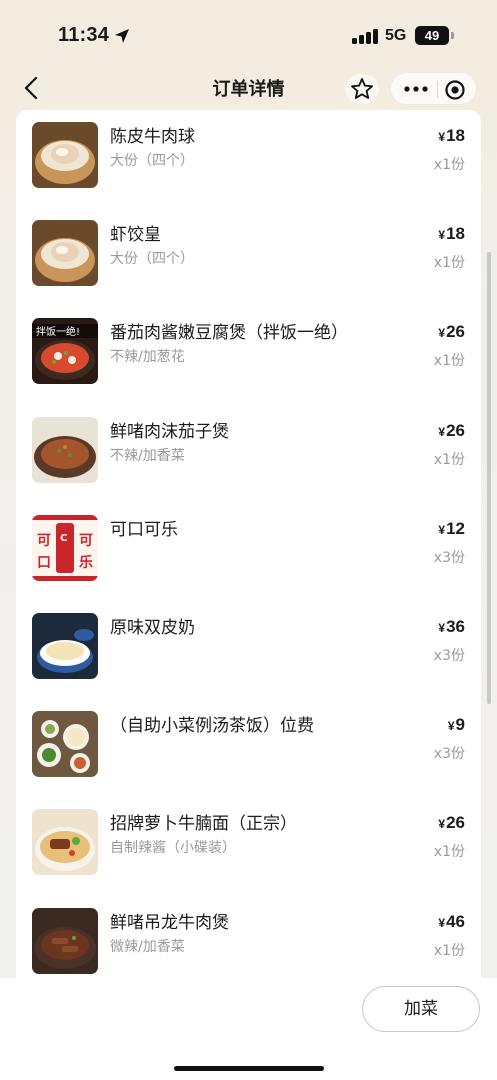 The height and width of the screenshot is (1080, 497). Describe the element at coordinates (248, 460) in the screenshot. I see `order-item: 鲜啫肉沫茄子煲不辣/加香菜 ¥26 x1份` at that location.